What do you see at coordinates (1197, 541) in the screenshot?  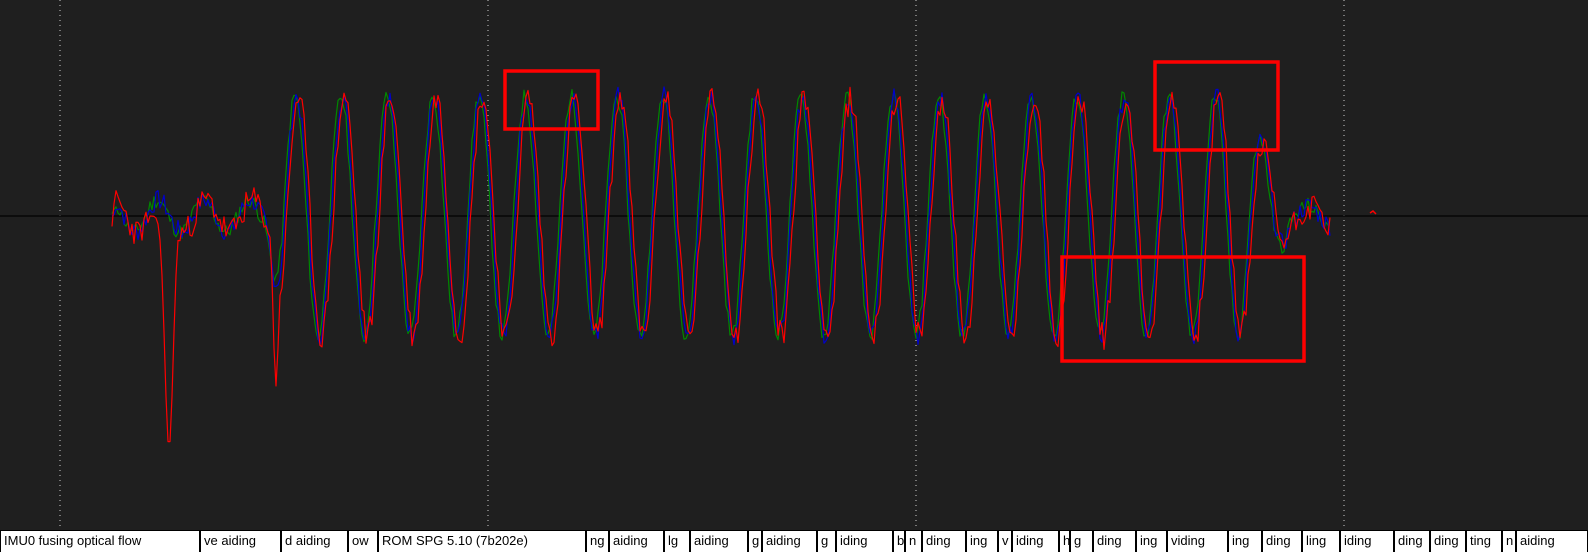 I see `message-label: viding` at bounding box center [1197, 541].